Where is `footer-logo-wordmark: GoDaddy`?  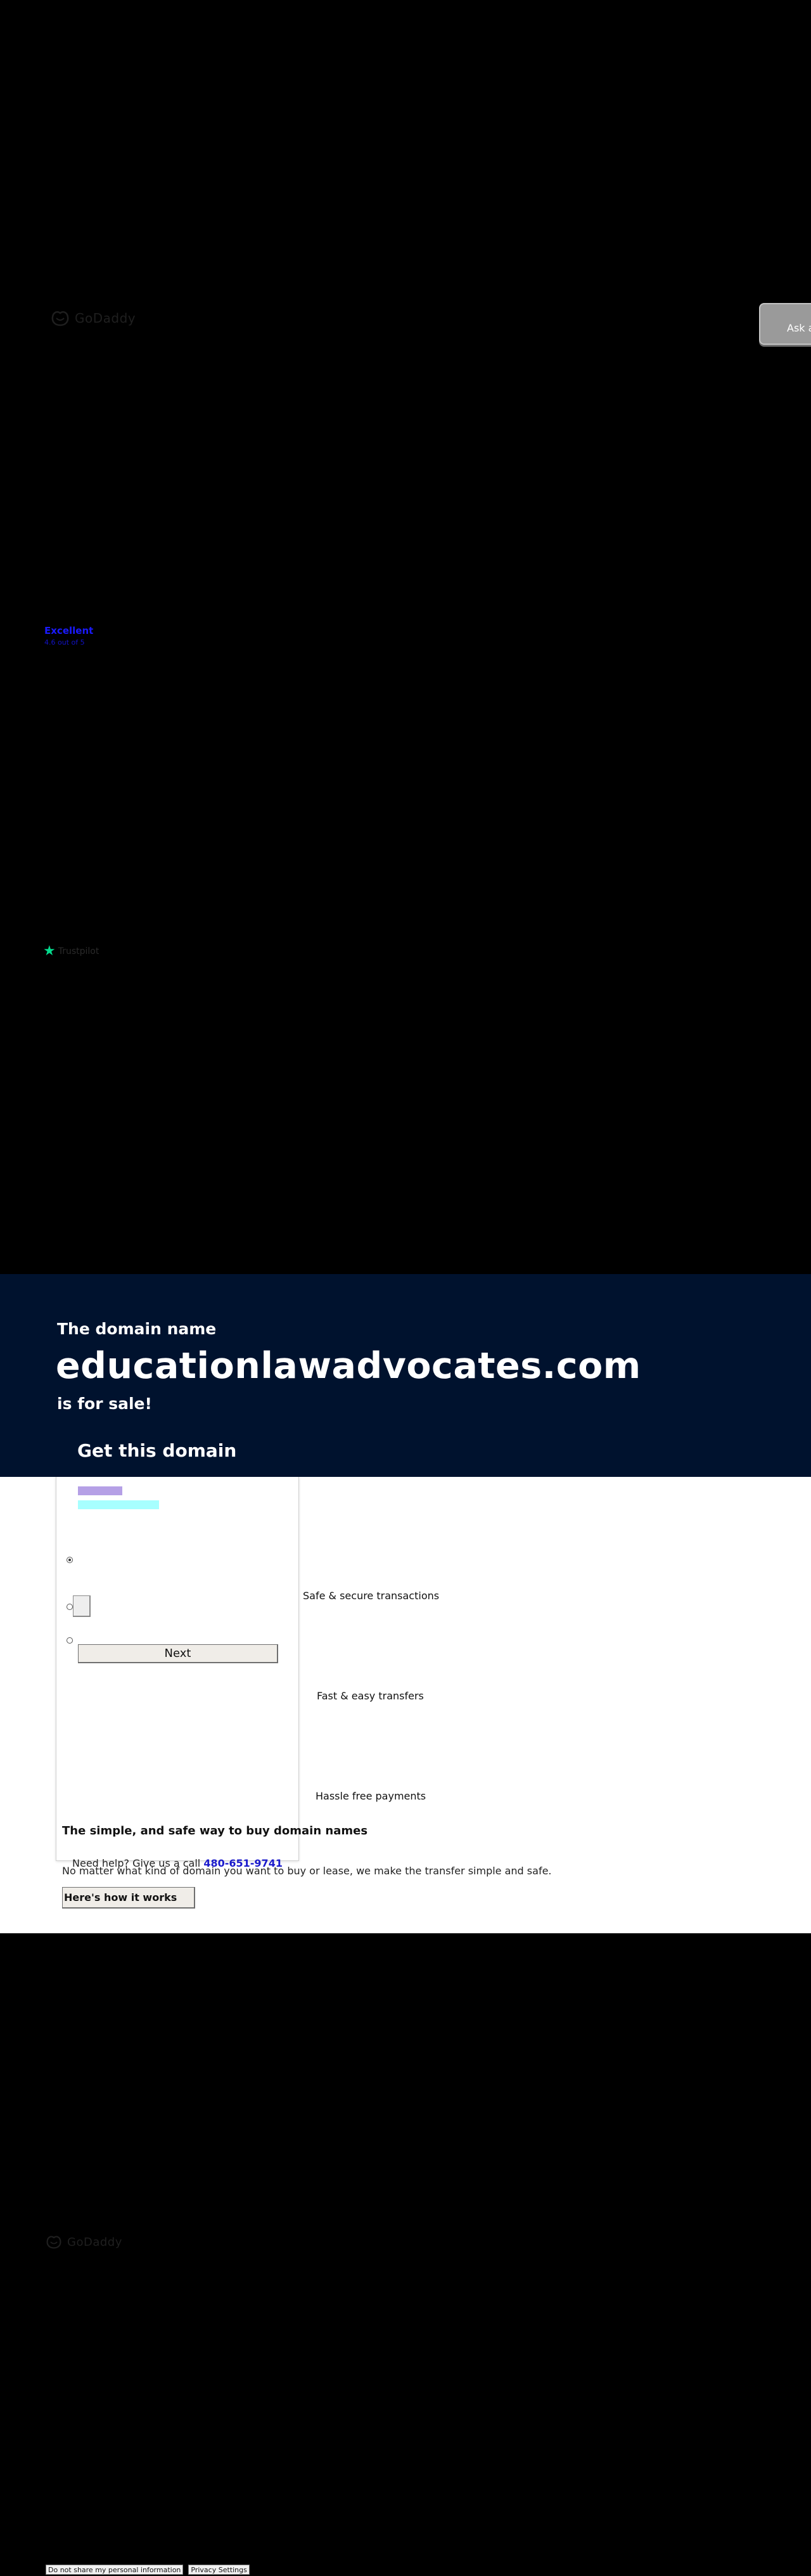
footer-logo-wordmark: GoDaddy is located at coordinates (94, 2242).